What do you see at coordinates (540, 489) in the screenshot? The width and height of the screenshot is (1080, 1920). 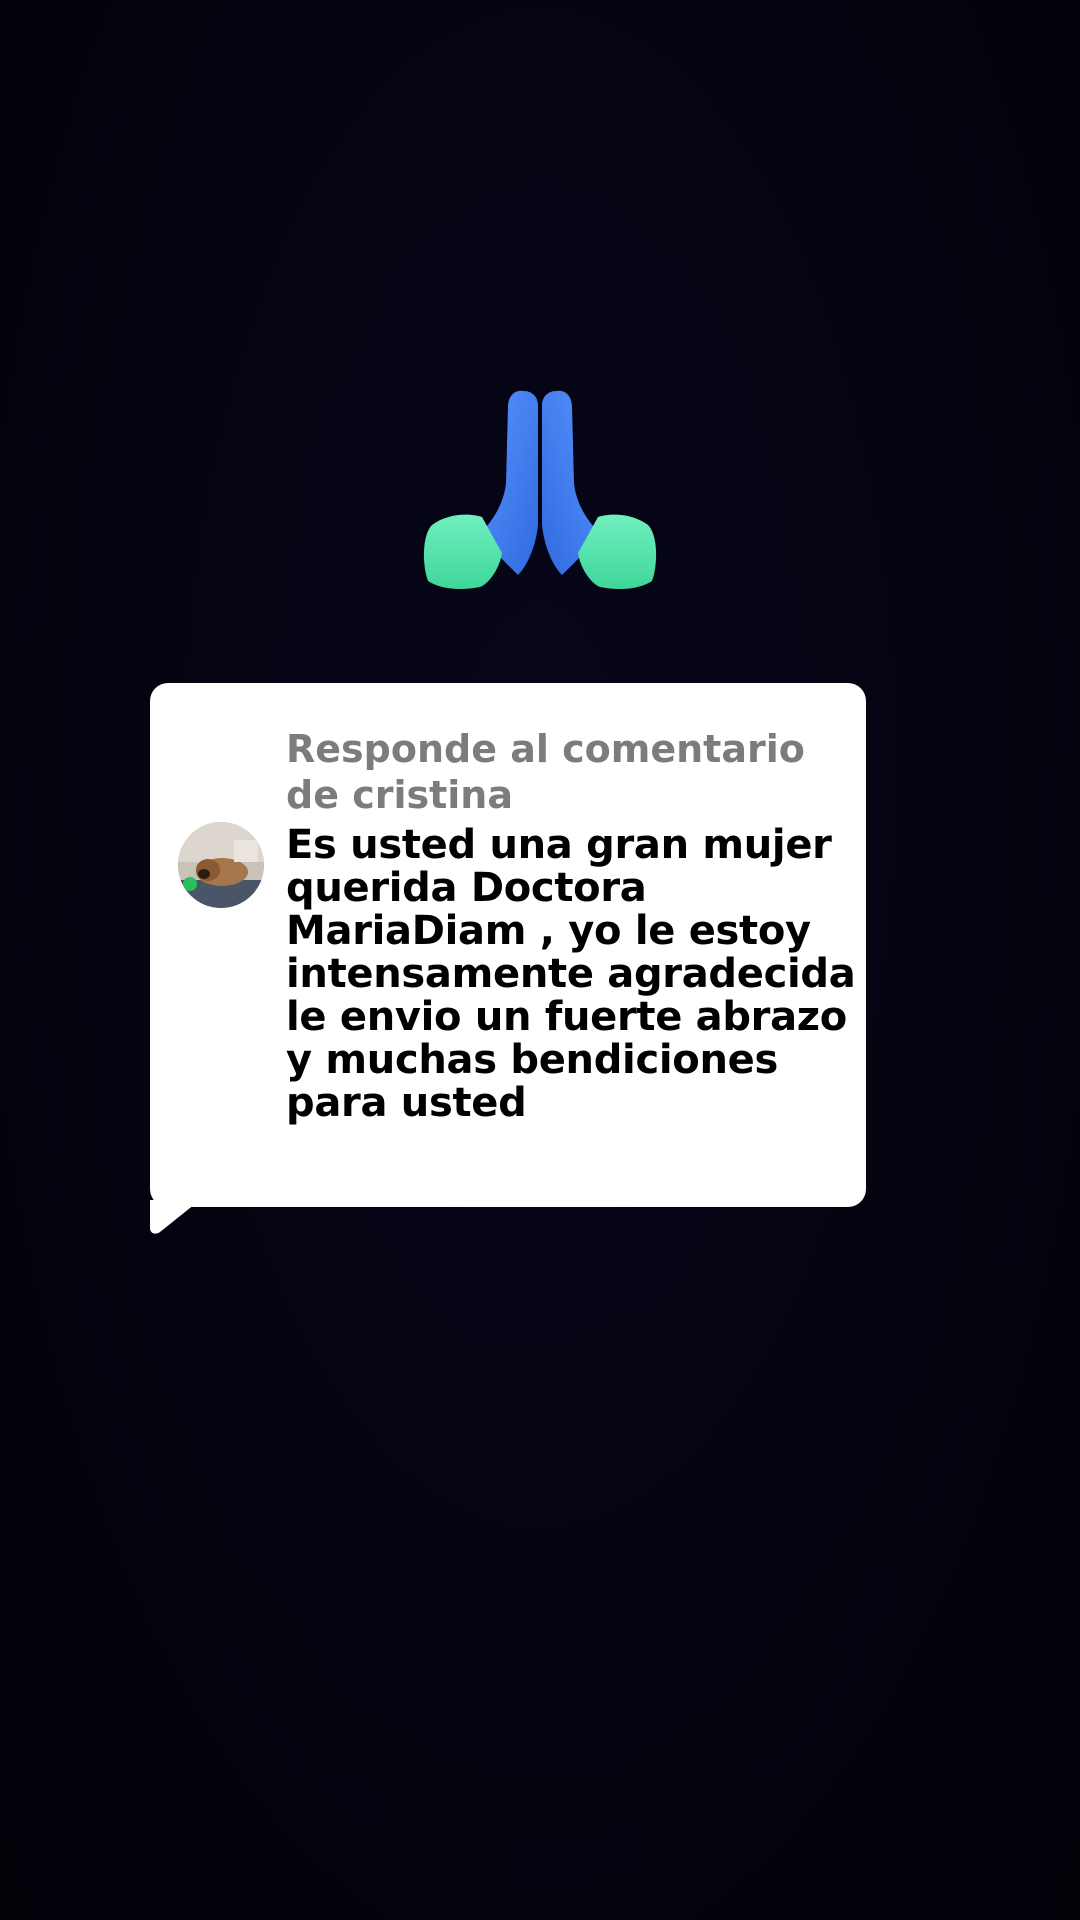 I see `folded-hands-icon` at bounding box center [540, 489].